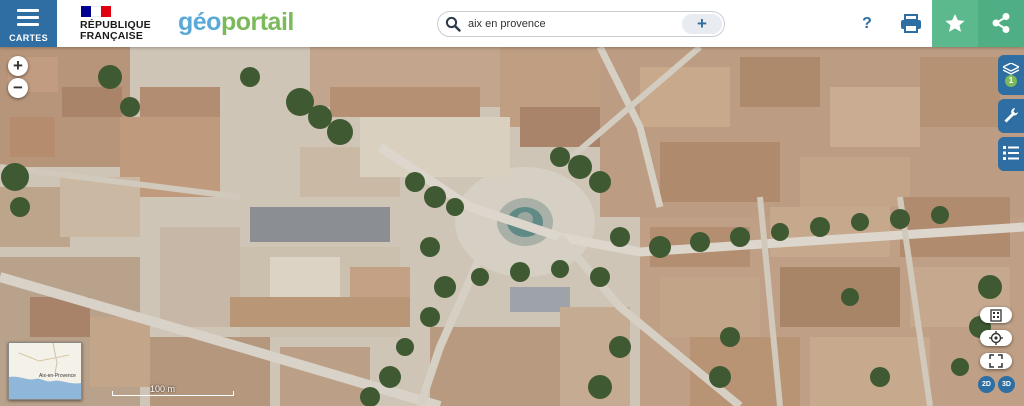  I want to click on fullscreen-button, so click(996, 361).